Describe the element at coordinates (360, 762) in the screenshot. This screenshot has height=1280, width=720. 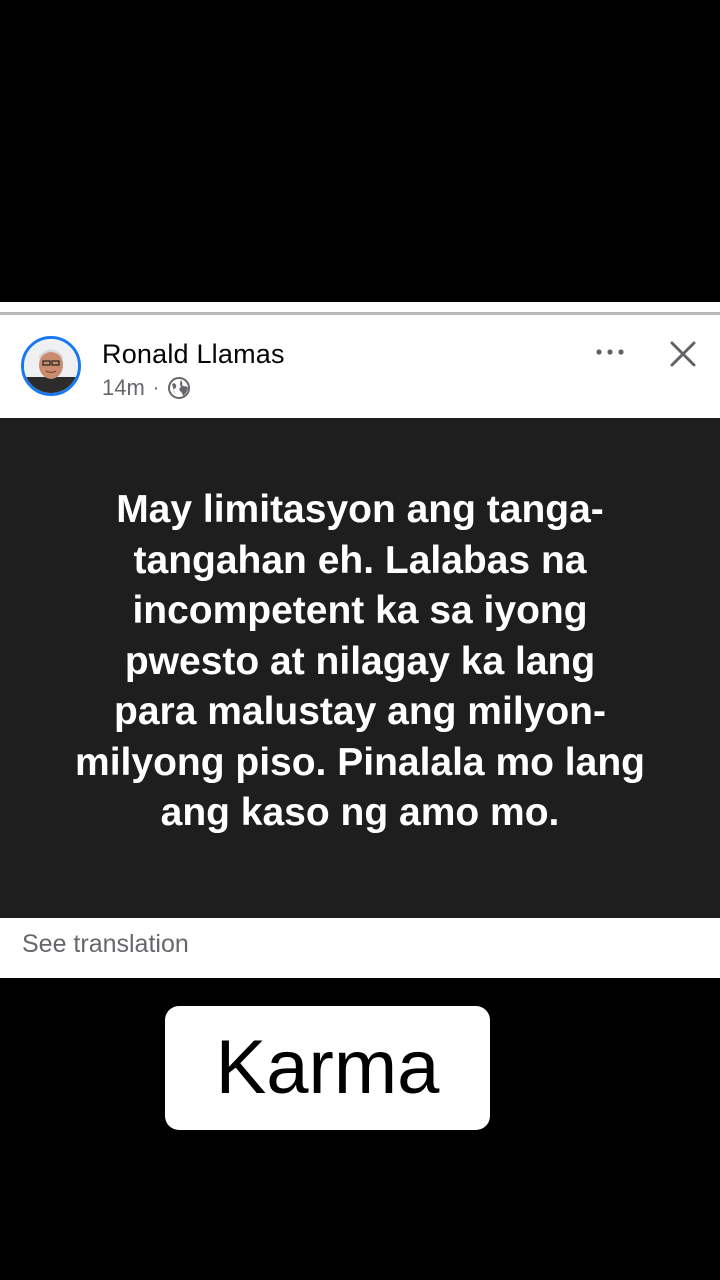
I see `post-text-line: milyong piso. Pinalala mo lang` at that location.